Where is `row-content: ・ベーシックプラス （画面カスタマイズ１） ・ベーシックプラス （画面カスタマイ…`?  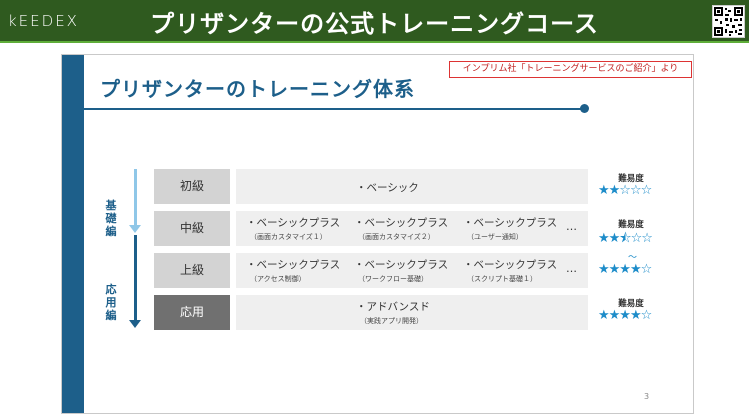
row-content: ・ベーシックプラス （画面カスタマイズ１） ・ベーシックプラス （画面カスタマイ… is located at coordinates (412, 228).